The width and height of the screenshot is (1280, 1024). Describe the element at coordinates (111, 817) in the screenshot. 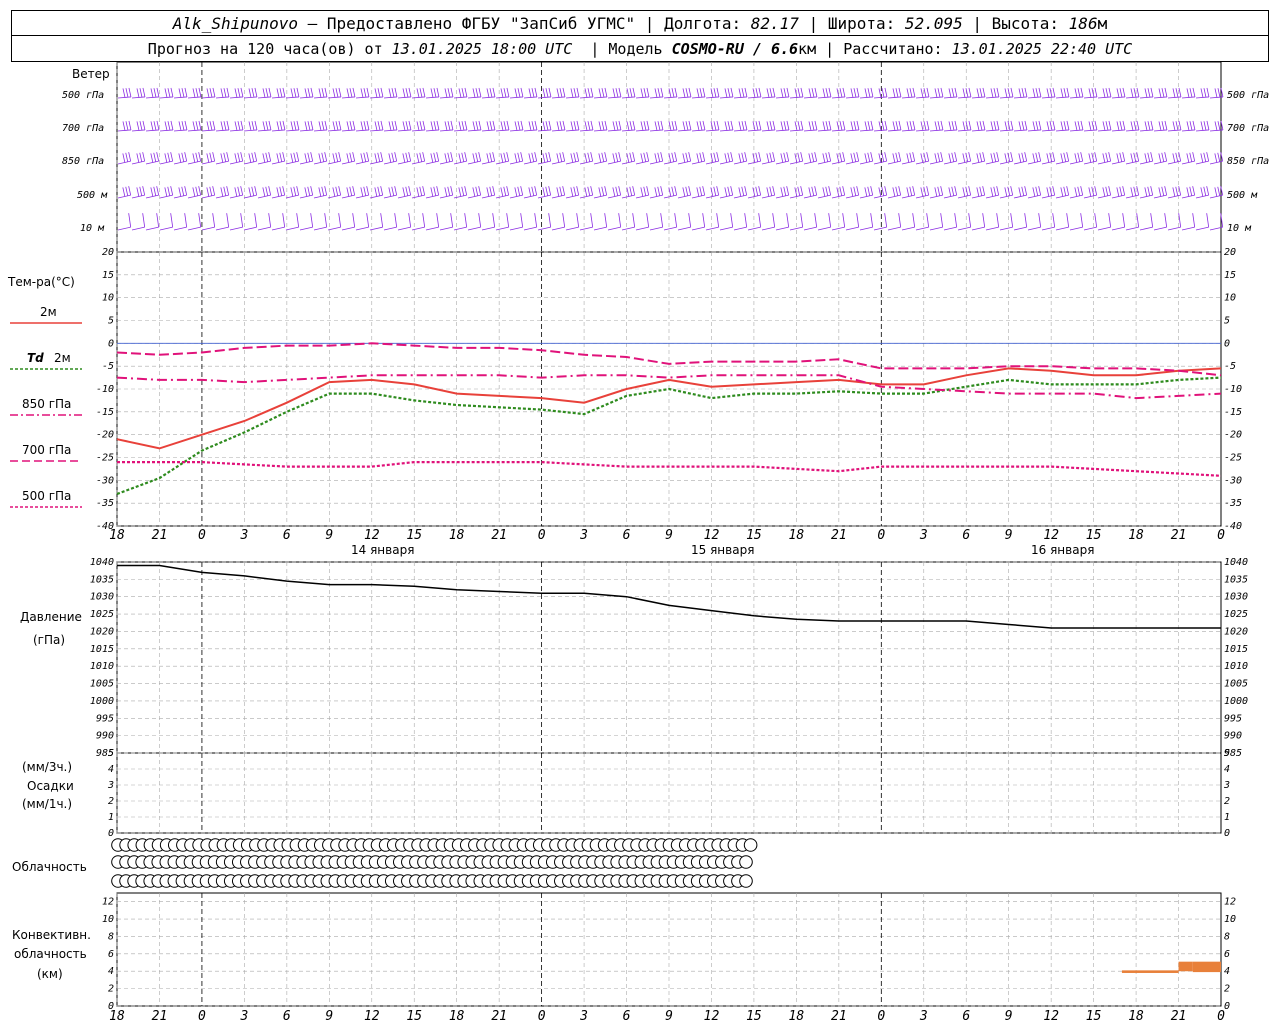

I see `precip-tick-left: 1` at that location.